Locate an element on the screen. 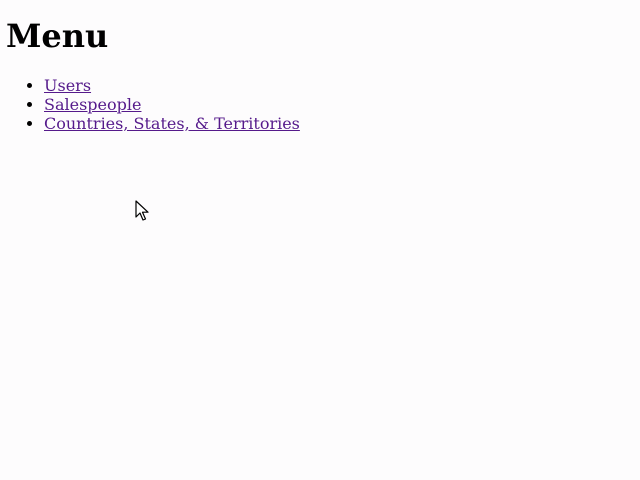 The height and width of the screenshot is (480, 640). mouse-pointer-icon is located at coordinates (142, 210).